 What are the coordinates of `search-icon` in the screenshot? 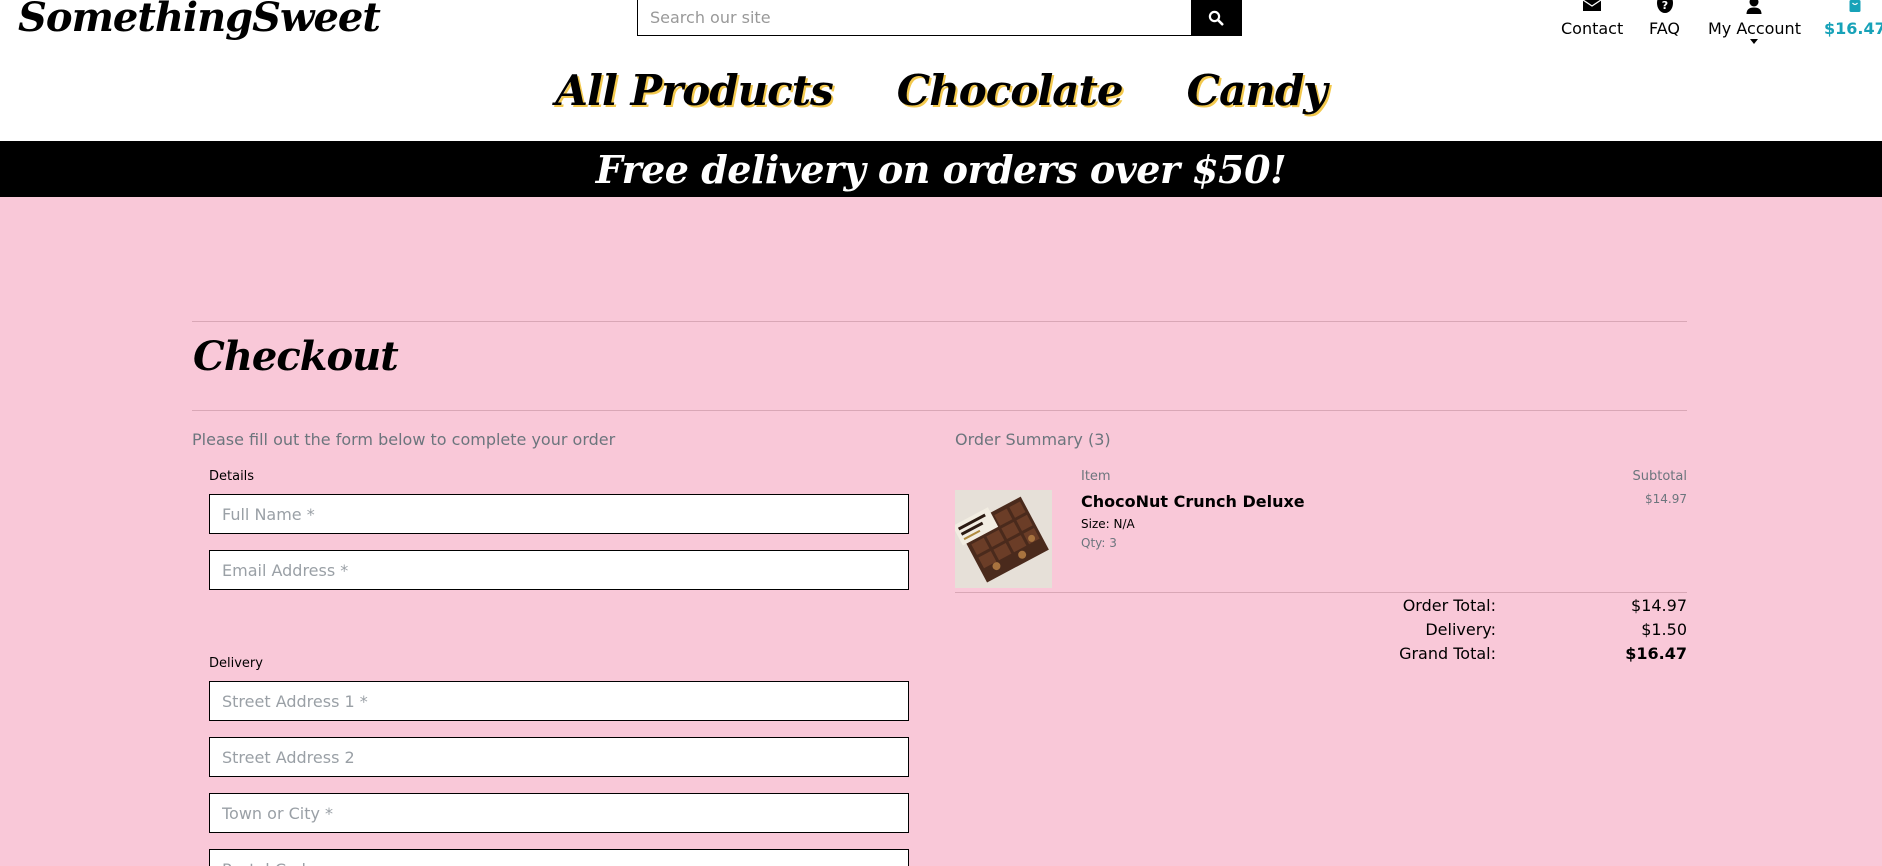 It's located at (1216, 17).